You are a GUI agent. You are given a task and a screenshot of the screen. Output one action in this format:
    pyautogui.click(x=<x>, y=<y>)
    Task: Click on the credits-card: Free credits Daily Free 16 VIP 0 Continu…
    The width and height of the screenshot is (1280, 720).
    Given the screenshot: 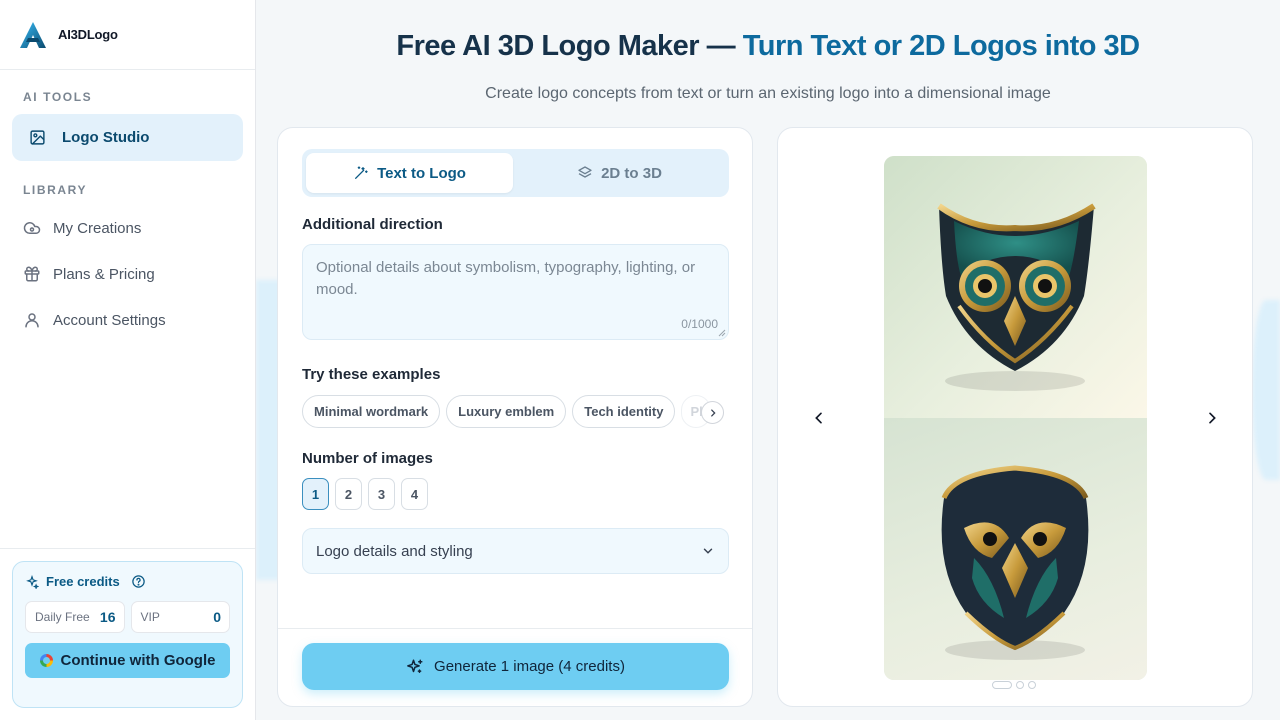 What is the action you would take?
    pyautogui.click(x=127, y=634)
    